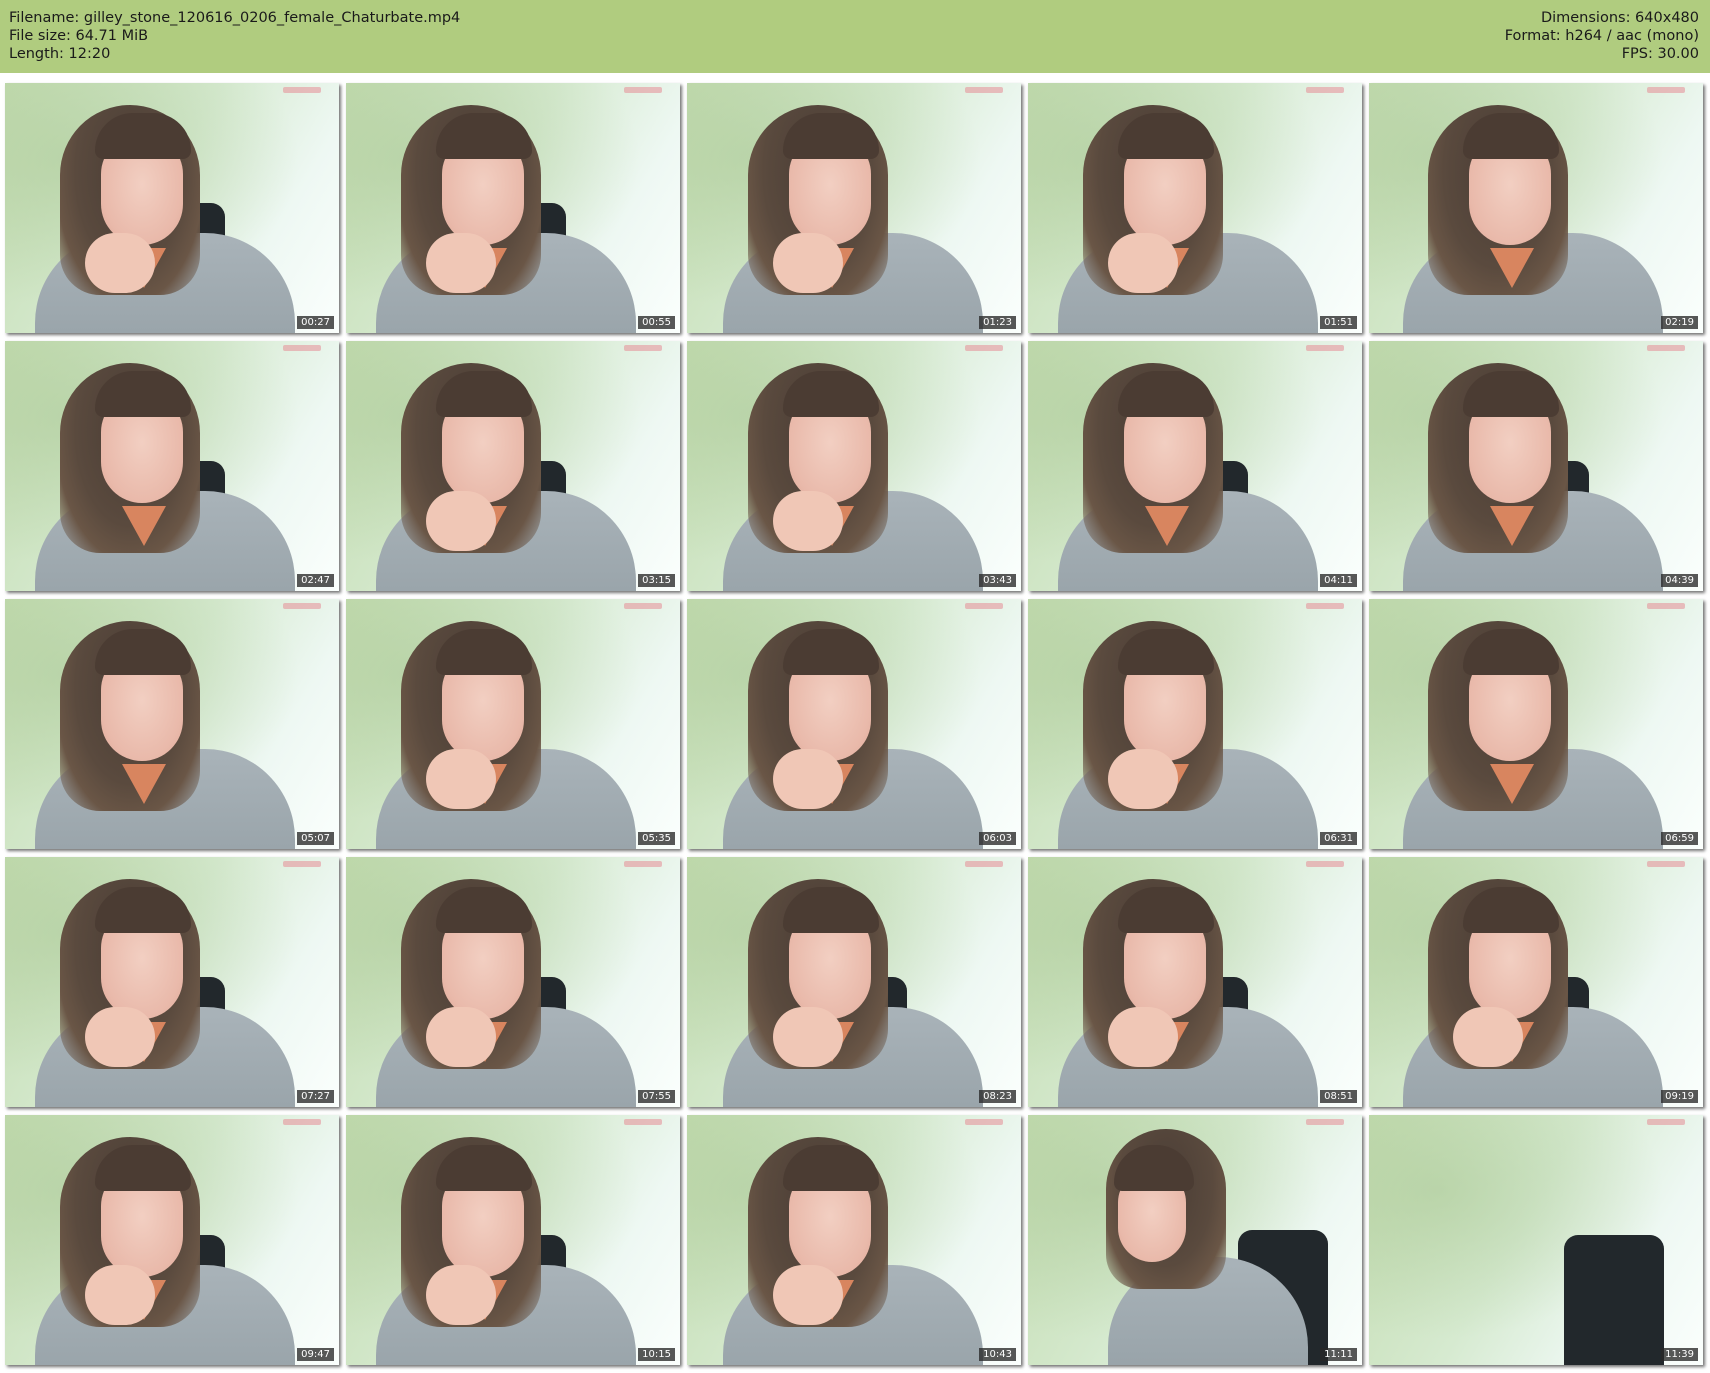 The height and width of the screenshot is (1373, 1710). Describe the element at coordinates (315, 838) in the screenshot. I see `frame-timestamp: 05:07` at that location.